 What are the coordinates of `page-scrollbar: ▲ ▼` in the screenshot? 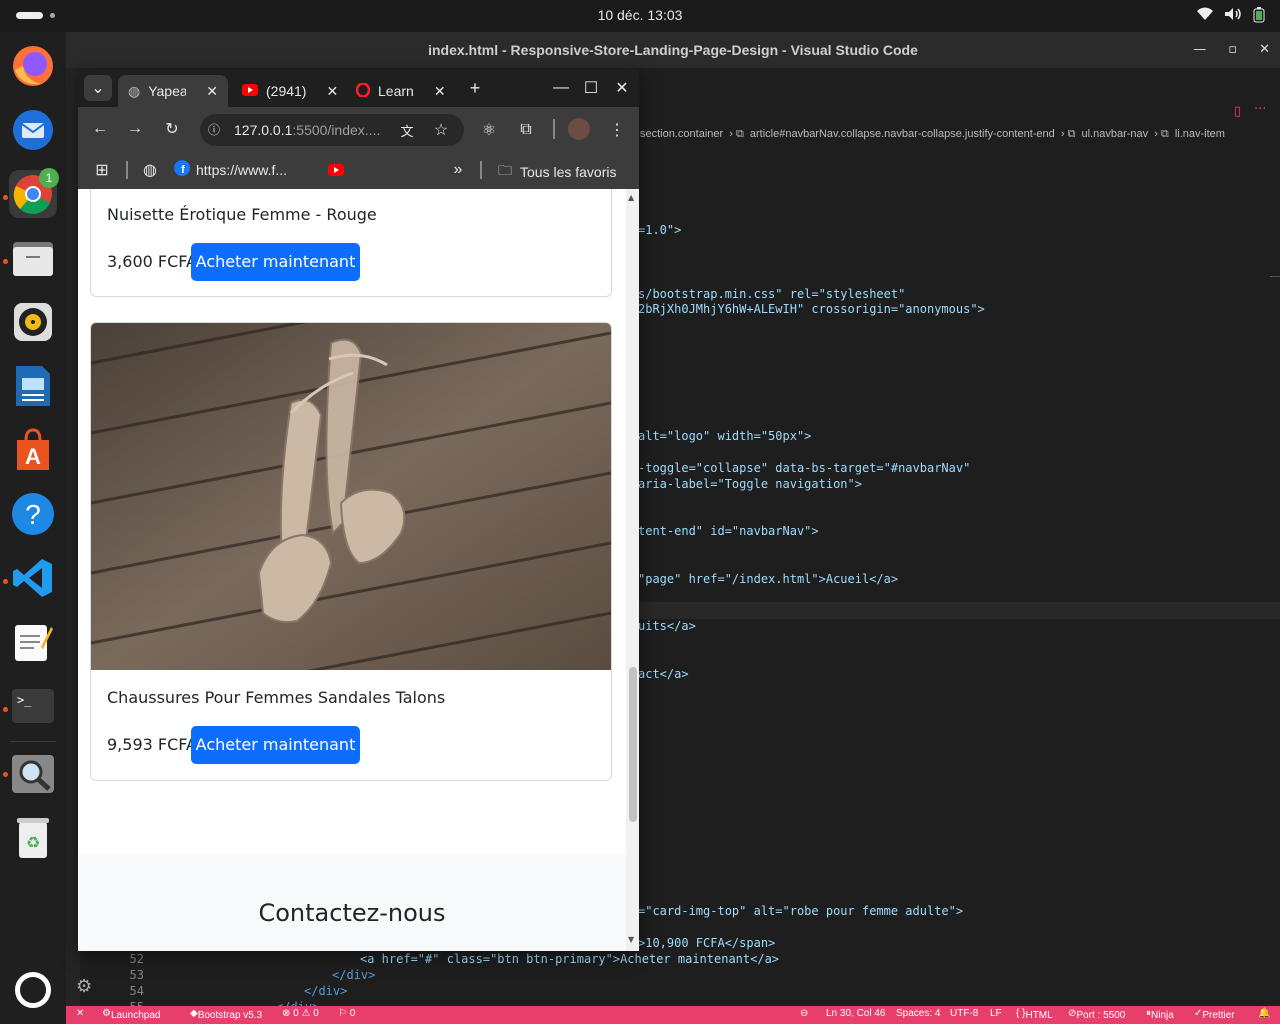 It's located at (632, 570).